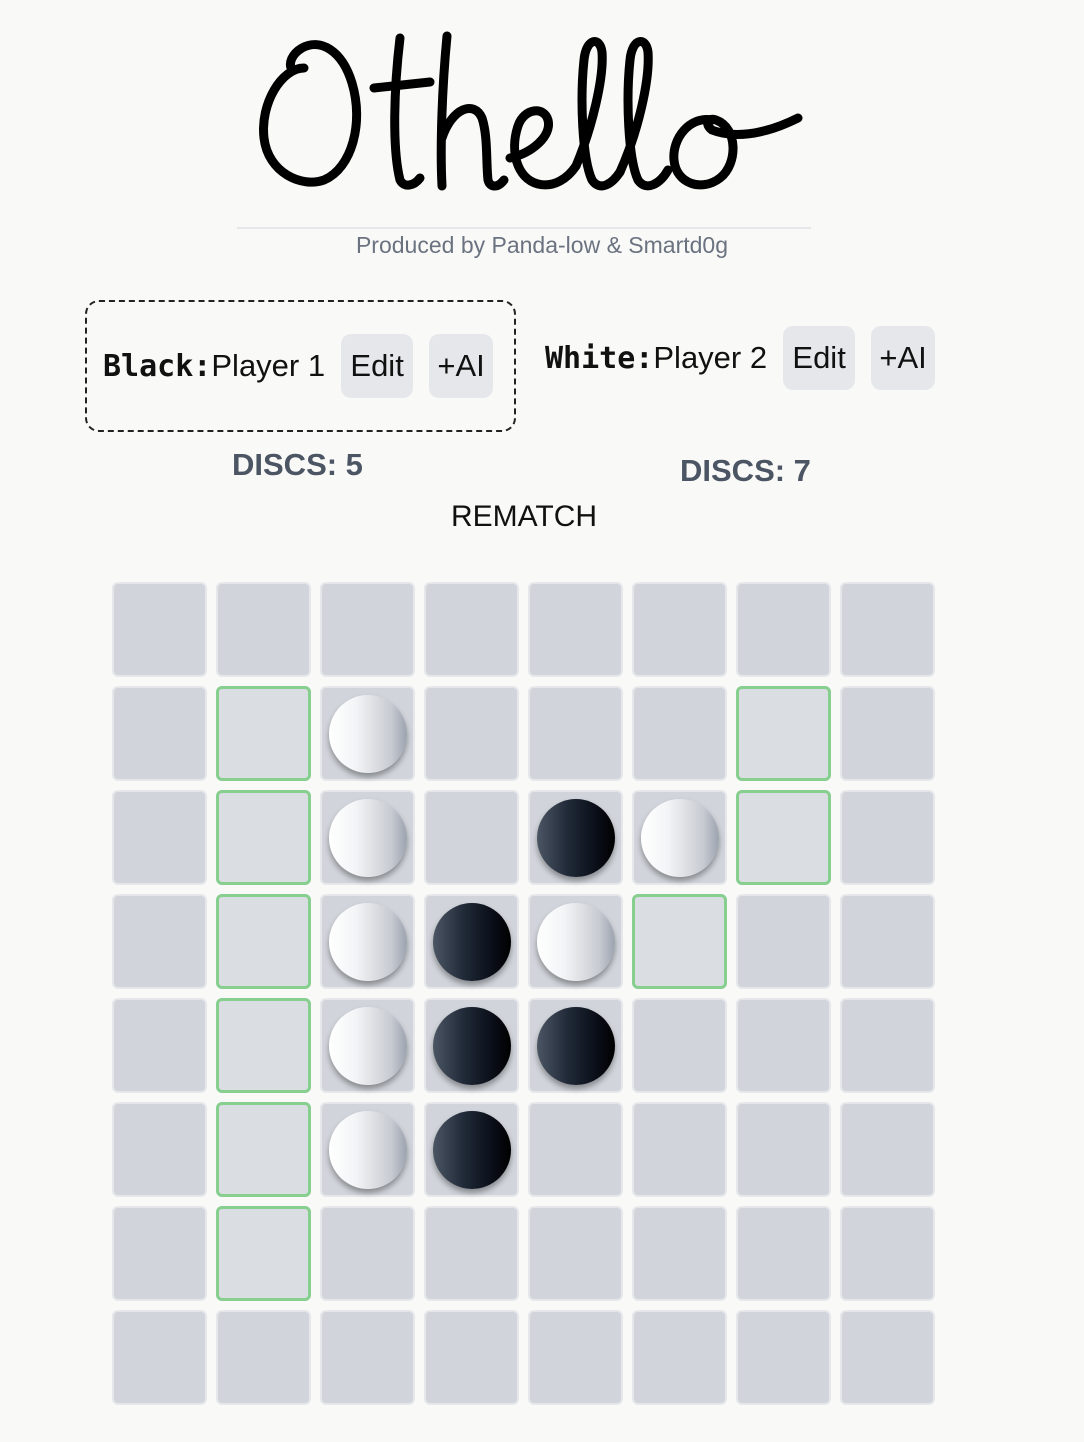  What do you see at coordinates (783, 837) in the screenshot?
I see `board-cell-r3-c7` at bounding box center [783, 837].